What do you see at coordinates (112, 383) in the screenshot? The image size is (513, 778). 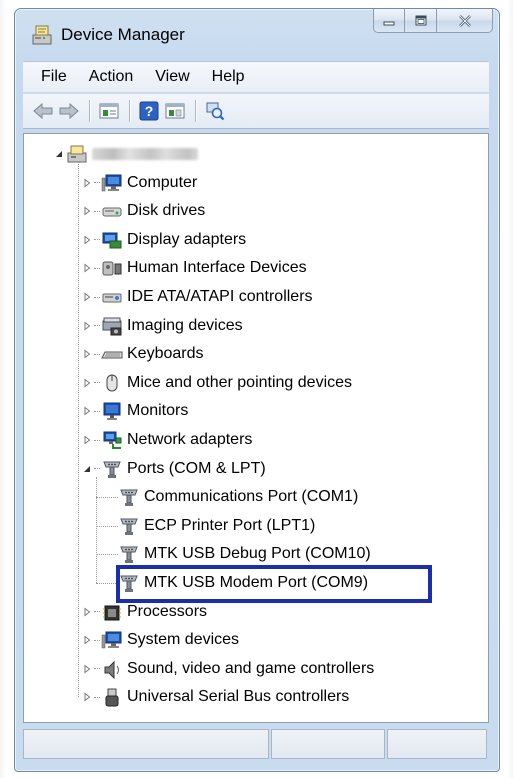 I see `mouse-icon` at bounding box center [112, 383].